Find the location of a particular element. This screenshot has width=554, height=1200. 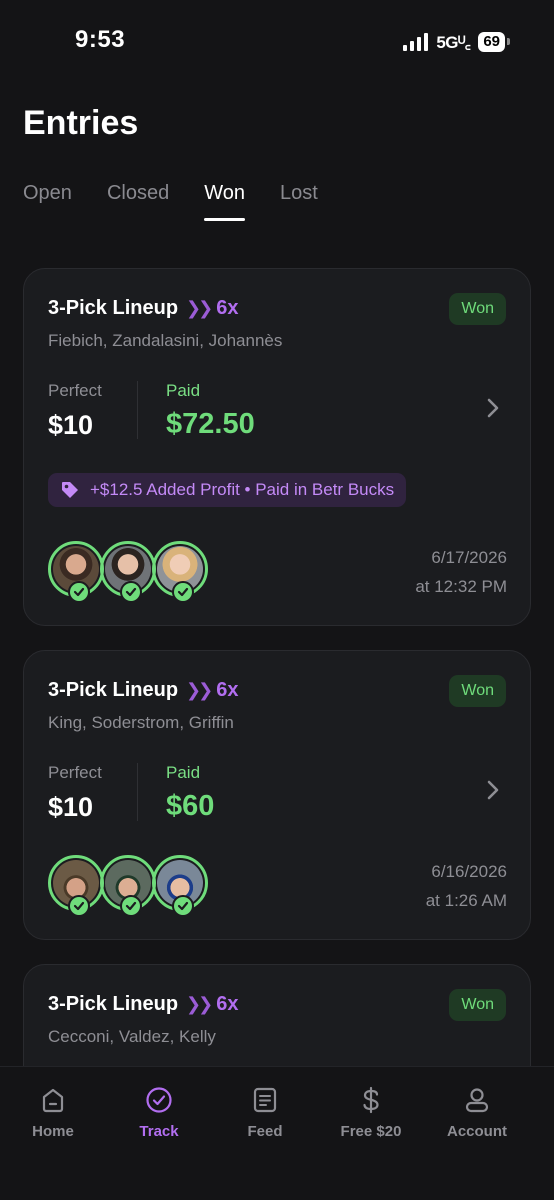

nav-account: Account is located at coordinates (477, 1133).